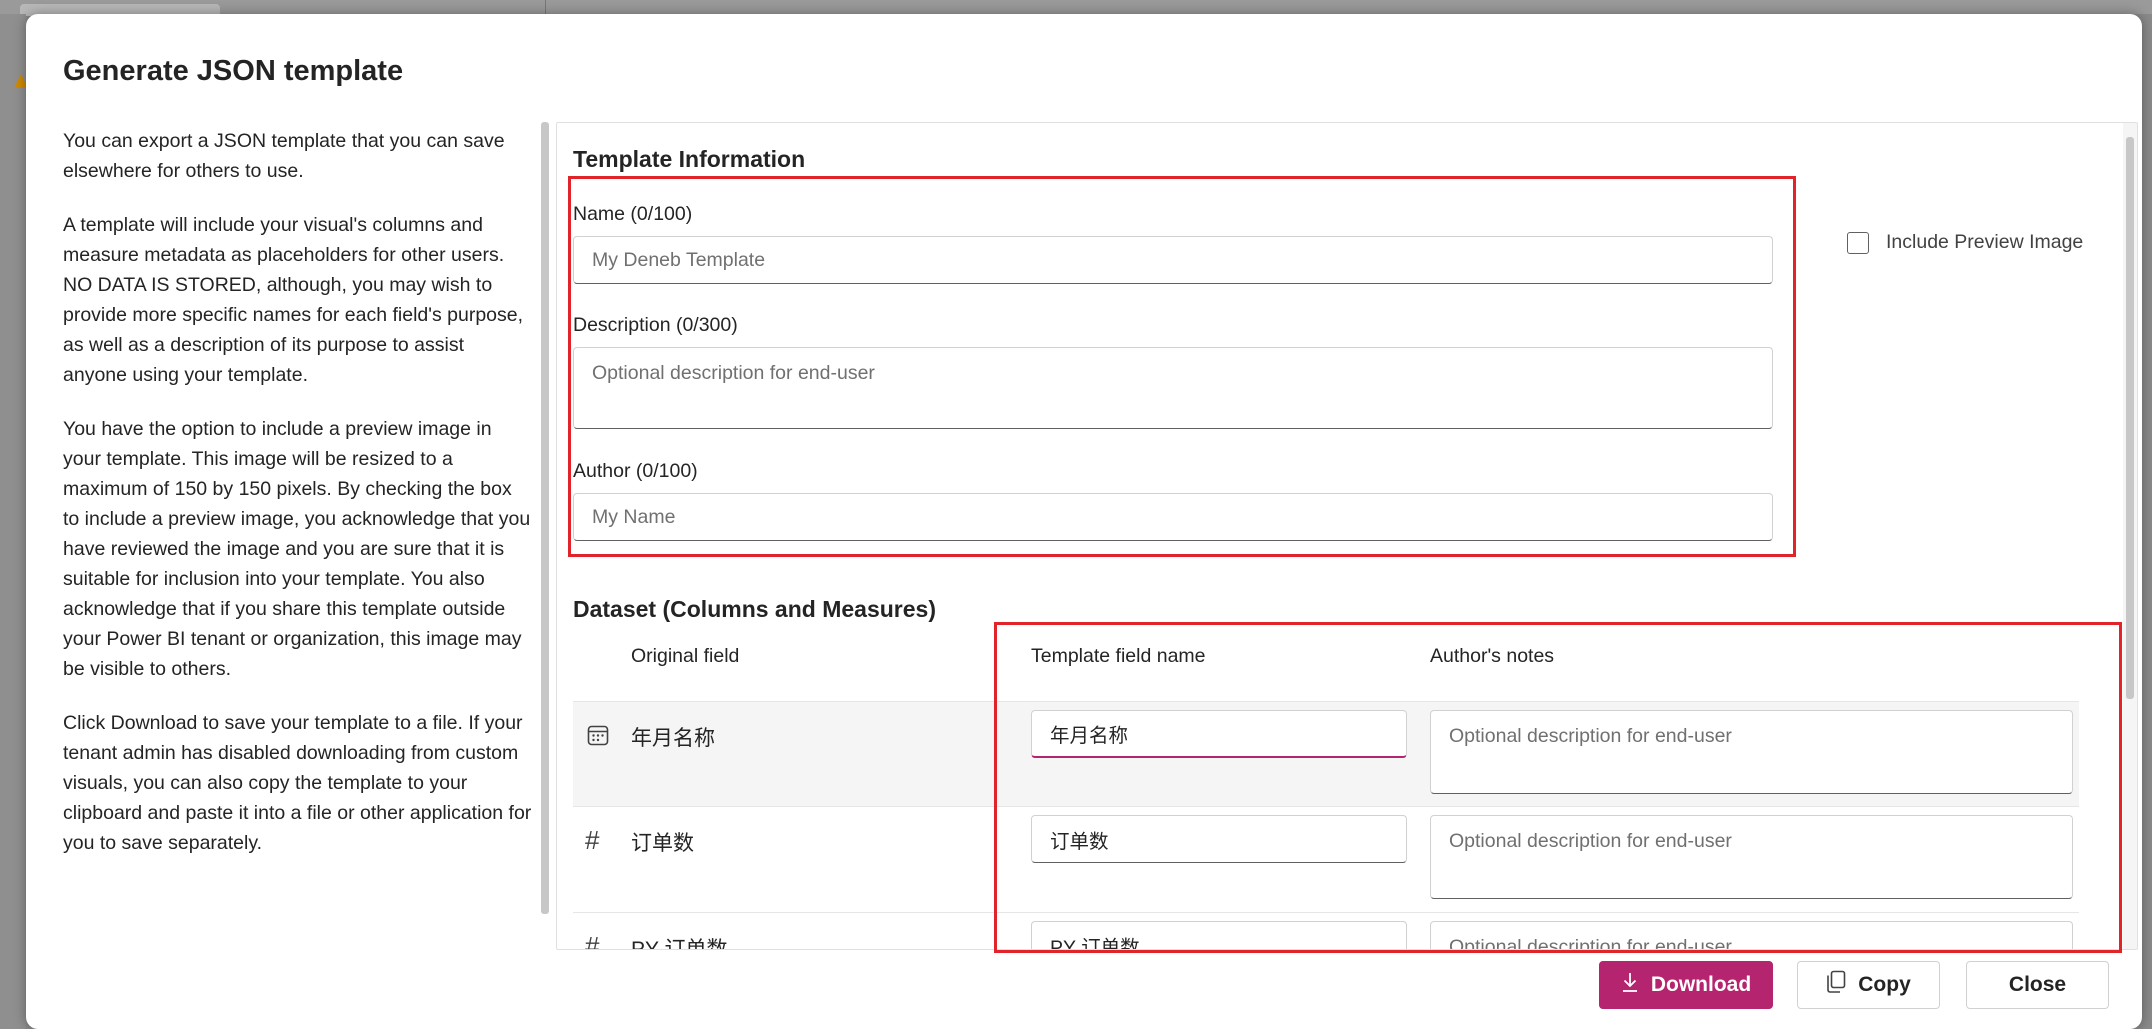 The image size is (2152, 1029). I want to click on copy-label: Copy, so click(1884, 984).